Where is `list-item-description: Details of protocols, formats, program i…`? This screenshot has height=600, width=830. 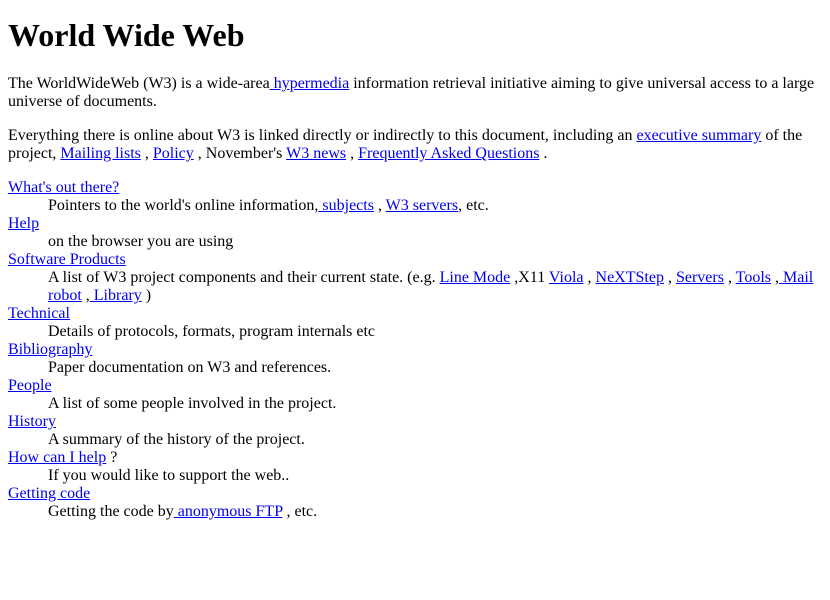
list-item-description: Details of protocols, formats, program i… is located at coordinates (212, 331).